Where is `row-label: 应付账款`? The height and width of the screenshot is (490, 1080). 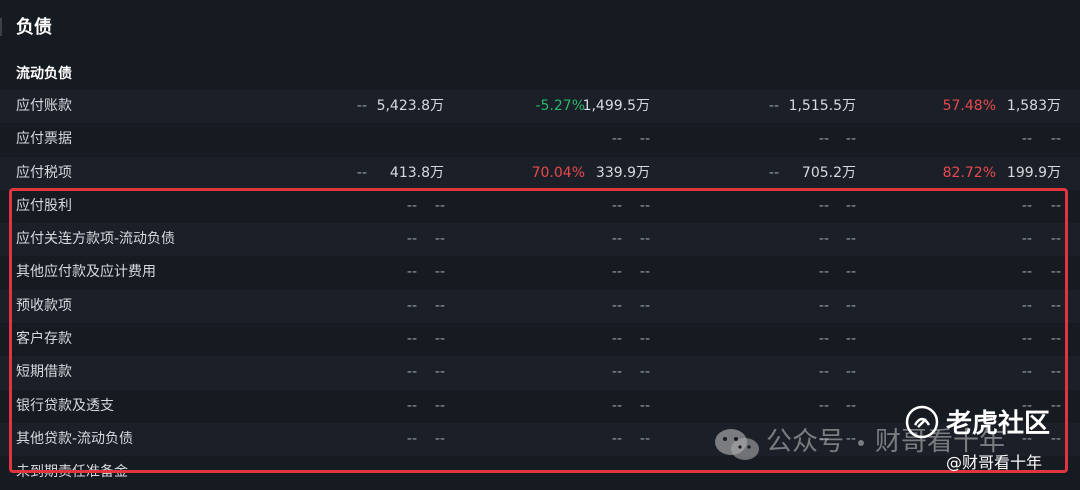
row-label: 应付账款 is located at coordinates (44, 106).